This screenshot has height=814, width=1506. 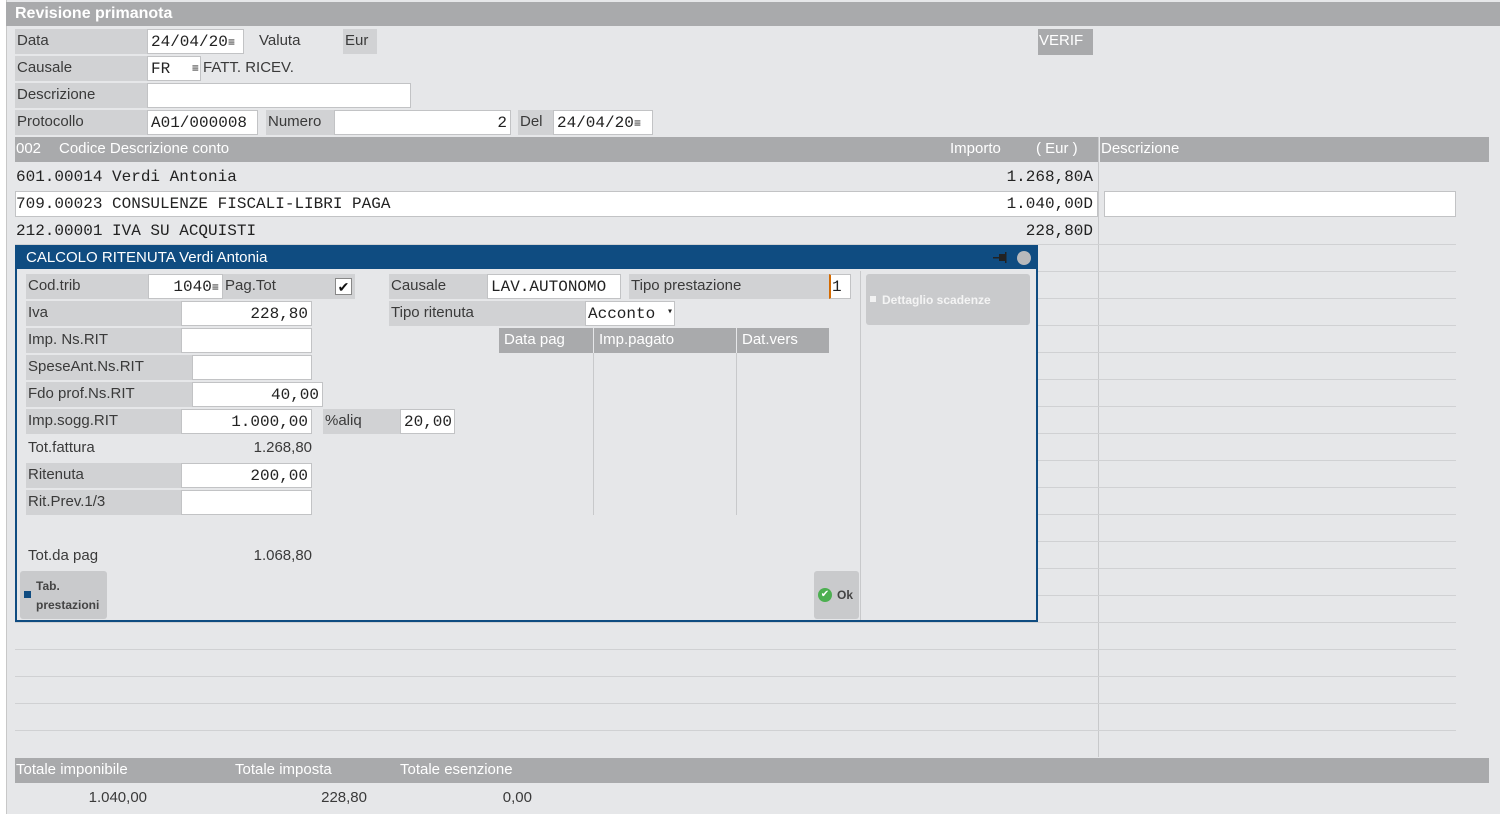 What do you see at coordinates (1280, 204) in the screenshot?
I see `row-descrizione-field` at bounding box center [1280, 204].